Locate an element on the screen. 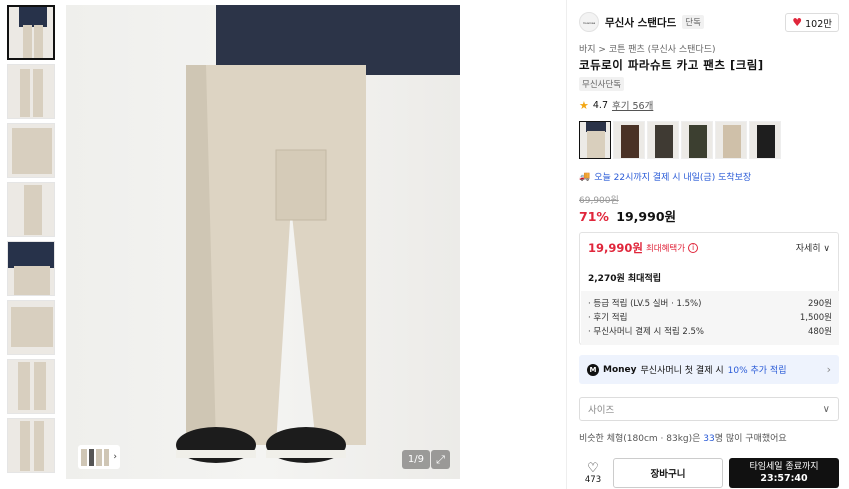  thumbnail-list is located at coordinates (31, 241).